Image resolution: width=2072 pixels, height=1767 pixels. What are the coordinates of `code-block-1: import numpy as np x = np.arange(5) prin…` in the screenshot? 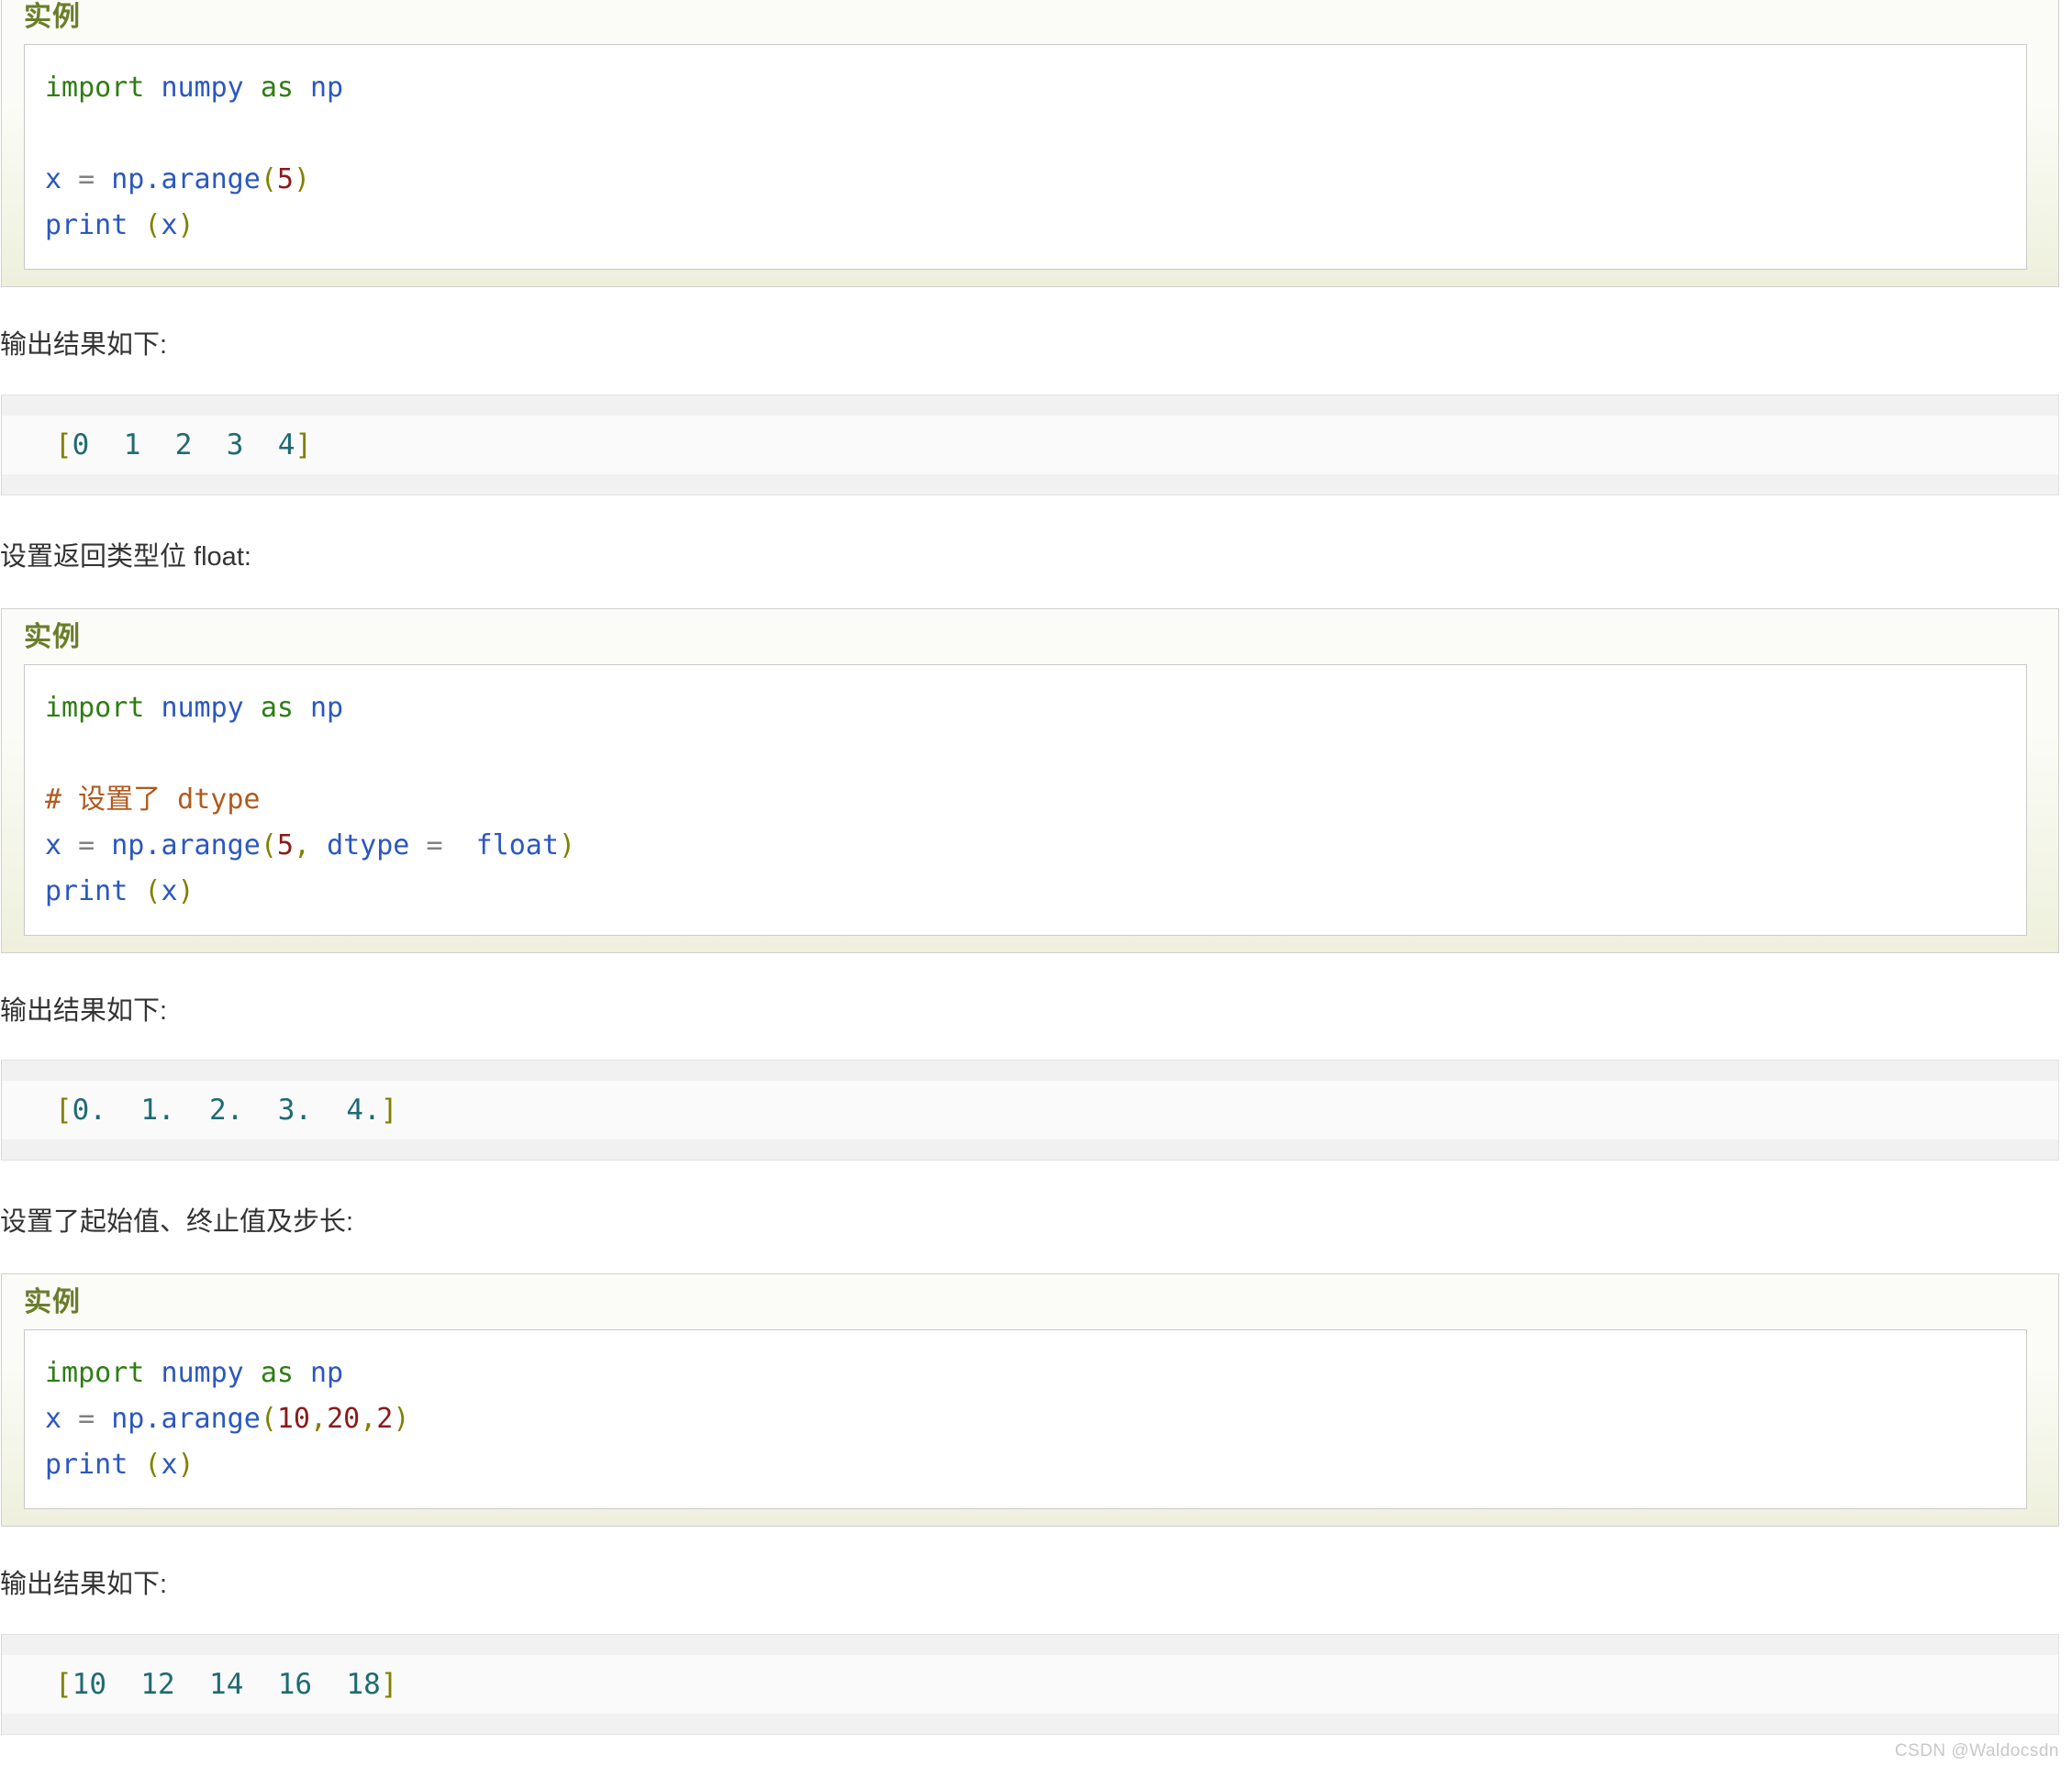 It's located at (194, 157).